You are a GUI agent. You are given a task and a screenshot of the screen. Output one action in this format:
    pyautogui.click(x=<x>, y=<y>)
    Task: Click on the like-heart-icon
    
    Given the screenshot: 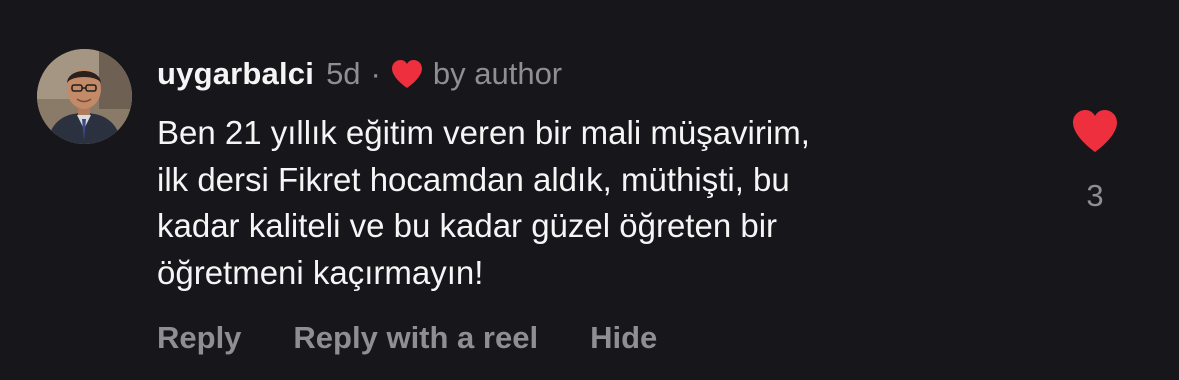 What is the action you would take?
    pyautogui.click(x=1095, y=131)
    